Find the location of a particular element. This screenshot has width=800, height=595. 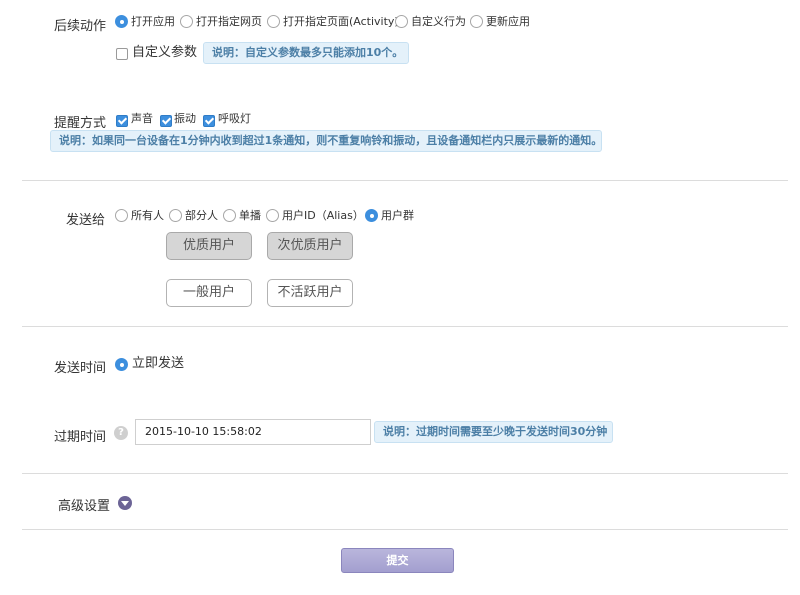

send-group-label: 用户群 is located at coordinates (397, 215).